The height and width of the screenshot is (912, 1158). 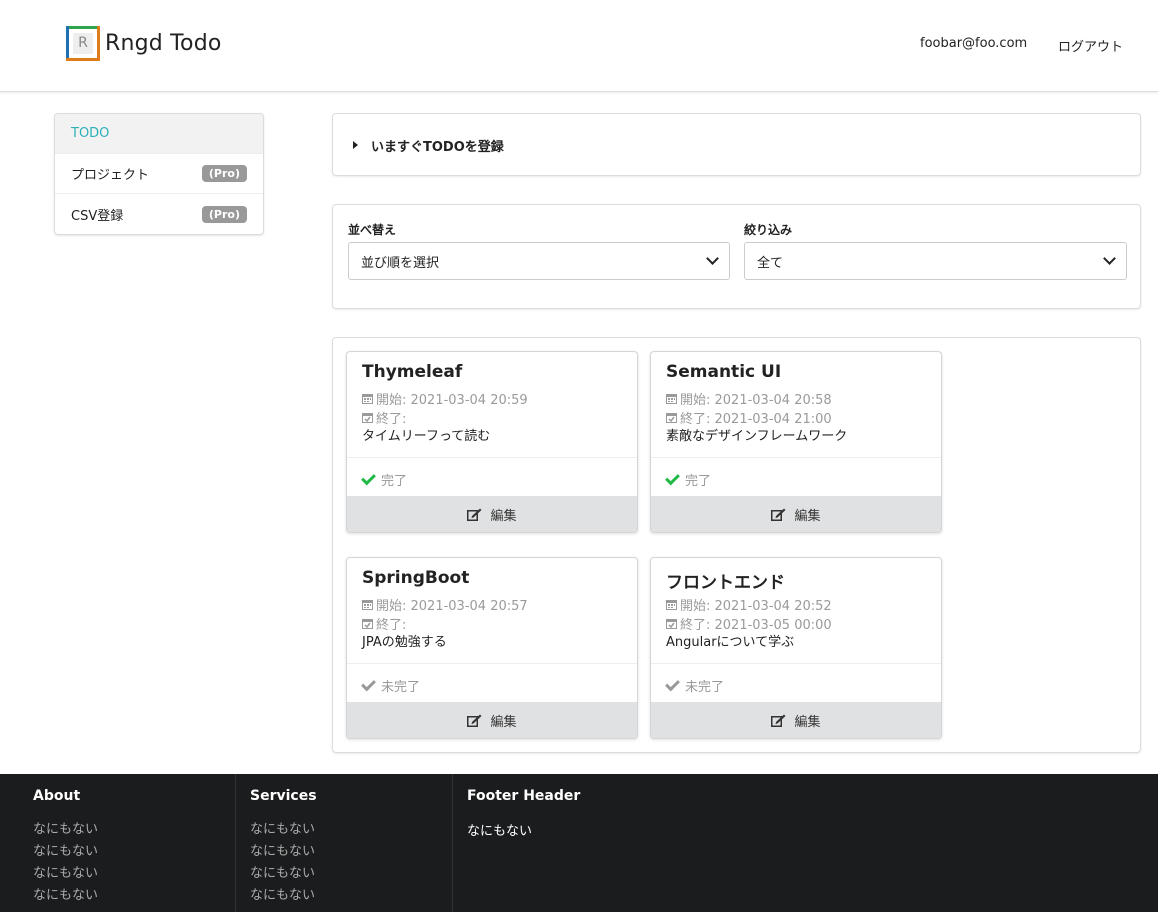 What do you see at coordinates (445, 604) in the screenshot?
I see `card-start: 開始: 2021-03-04 20:57` at bounding box center [445, 604].